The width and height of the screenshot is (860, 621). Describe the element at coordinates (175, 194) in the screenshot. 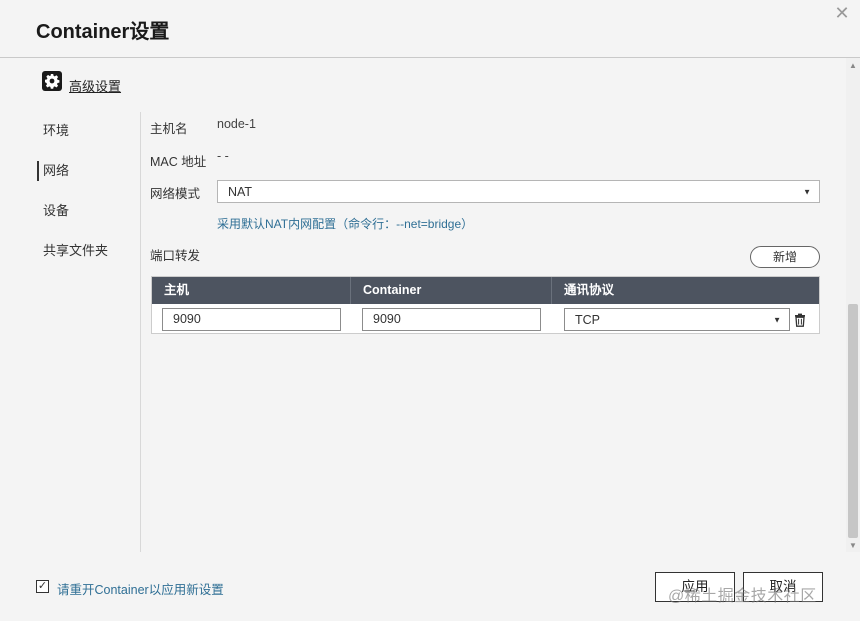

I see `network-mode-label: 网络模式` at that location.